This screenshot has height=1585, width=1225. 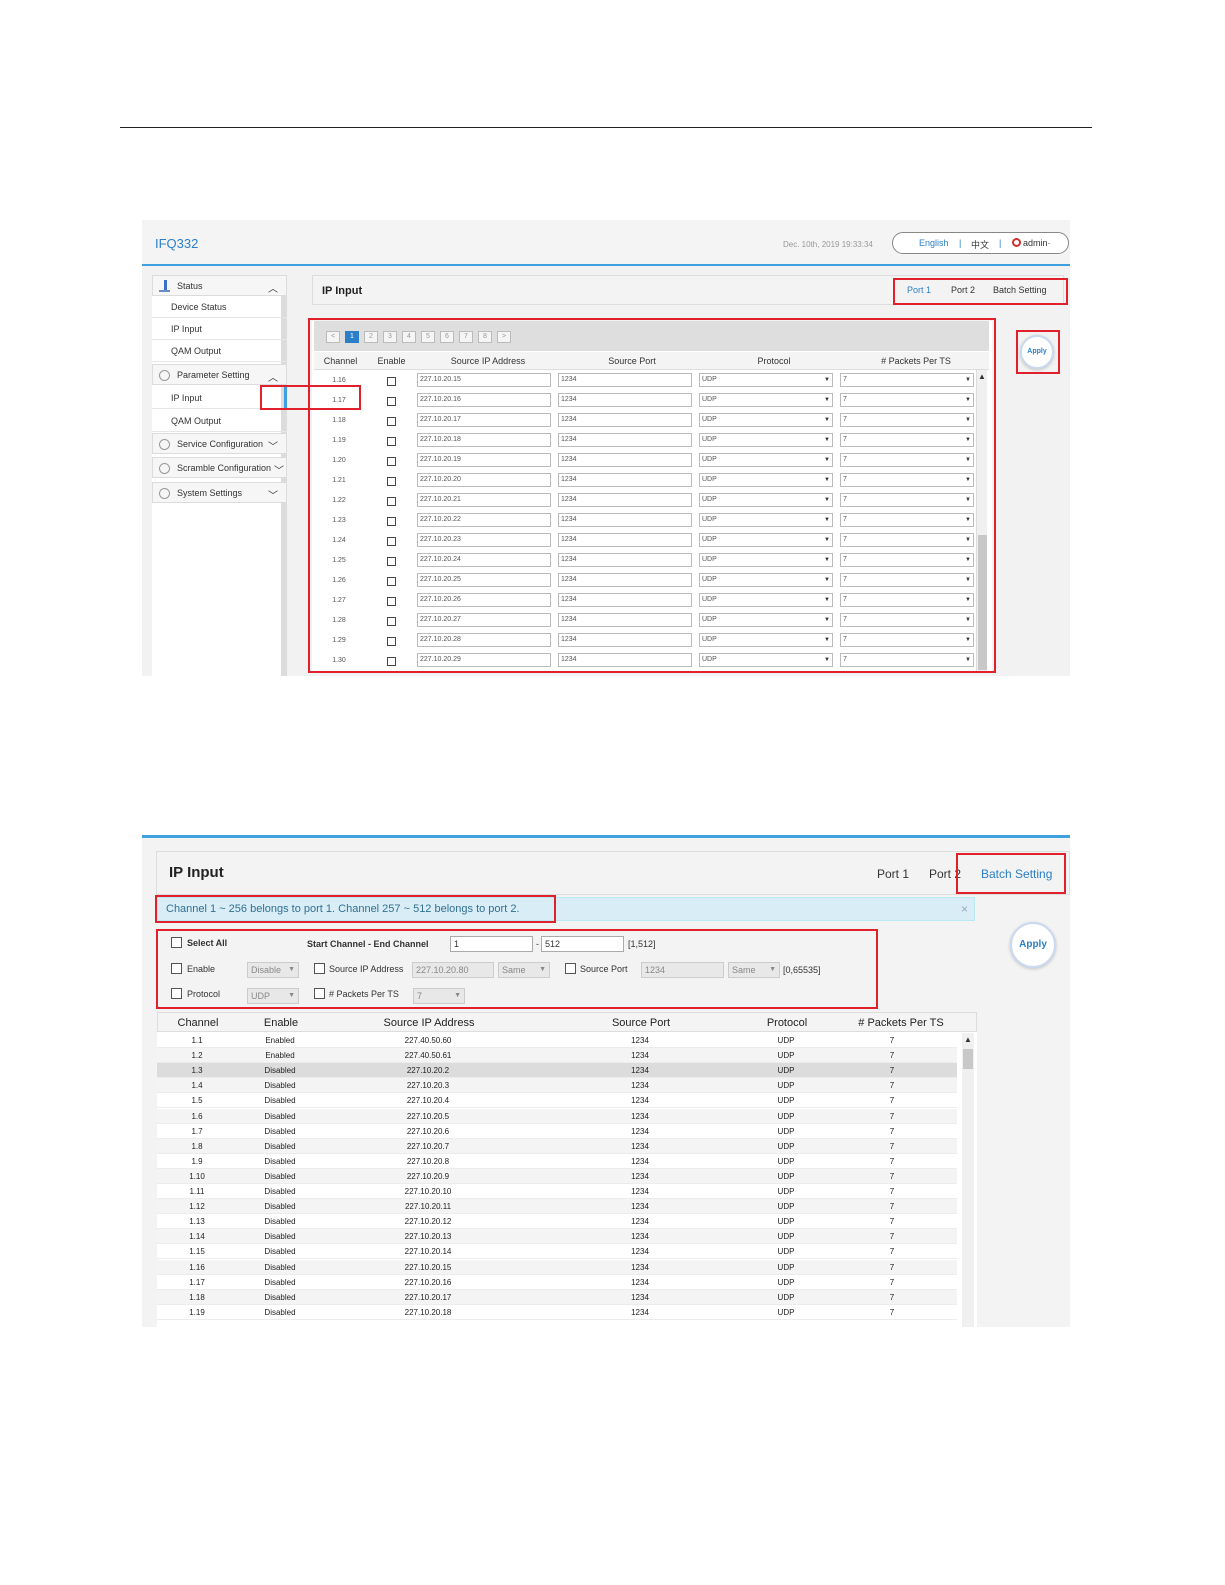 I want to click on table-row: 1.9 Disabled 227.10.20.8 1234 UDP 7, so click(x=557, y=1161).